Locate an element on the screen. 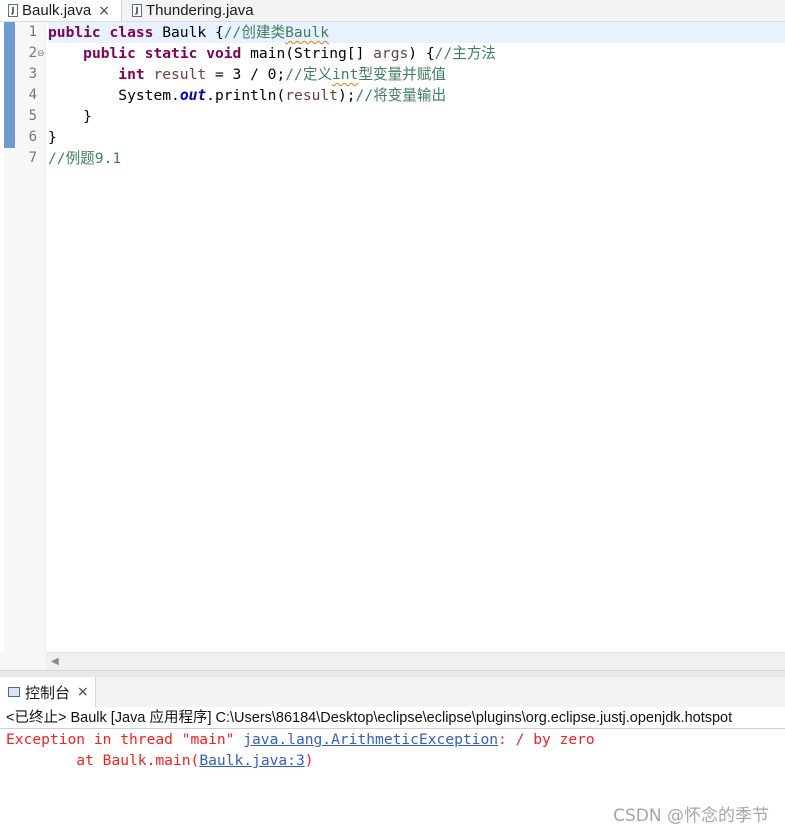 The width and height of the screenshot is (785, 834). line-number: 3 is located at coordinates (32, 74).